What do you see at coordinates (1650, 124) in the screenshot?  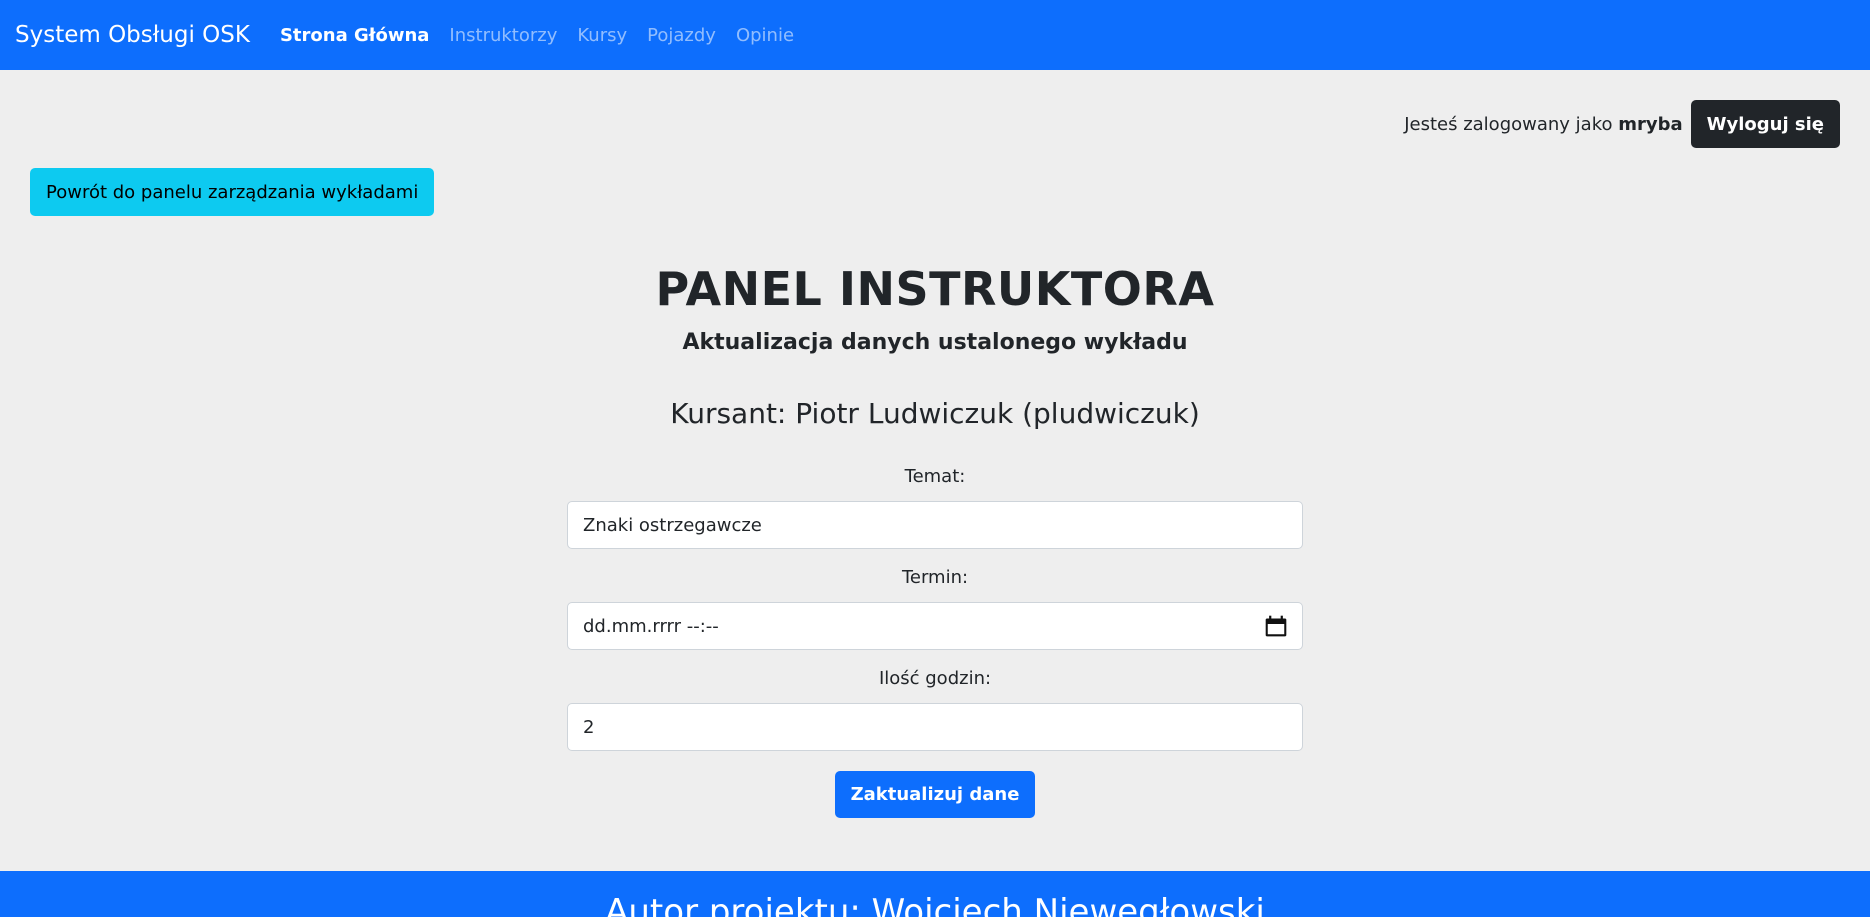 I see `username: mryba` at bounding box center [1650, 124].